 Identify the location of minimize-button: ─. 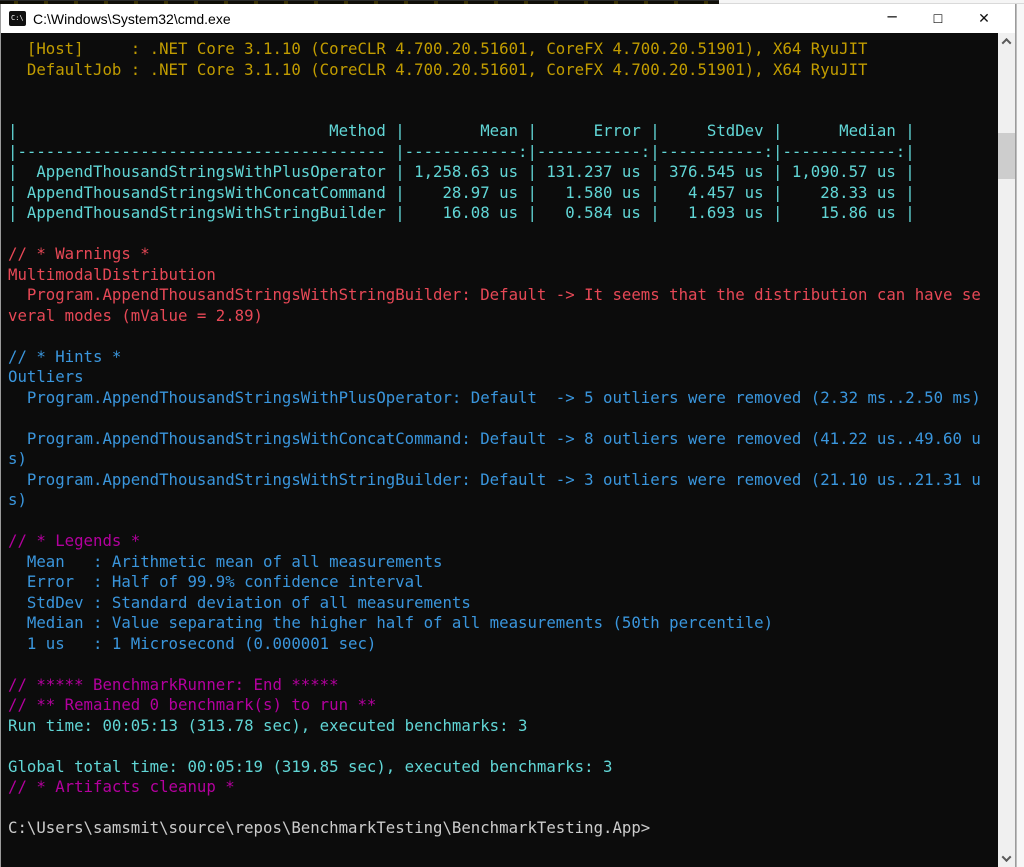
(892, 18).